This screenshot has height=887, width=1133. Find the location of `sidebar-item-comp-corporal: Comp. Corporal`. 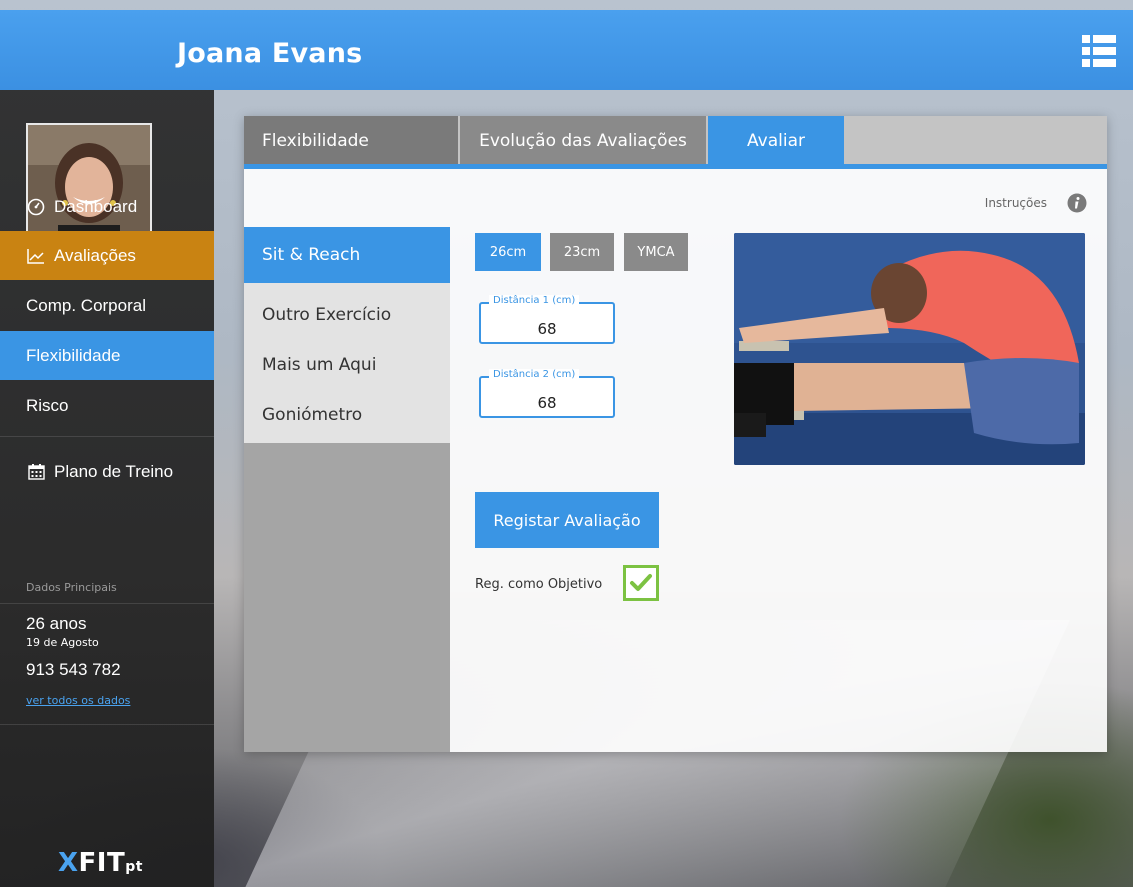

sidebar-item-comp-corporal: Comp. Corporal is located at coordinates (107, 305).